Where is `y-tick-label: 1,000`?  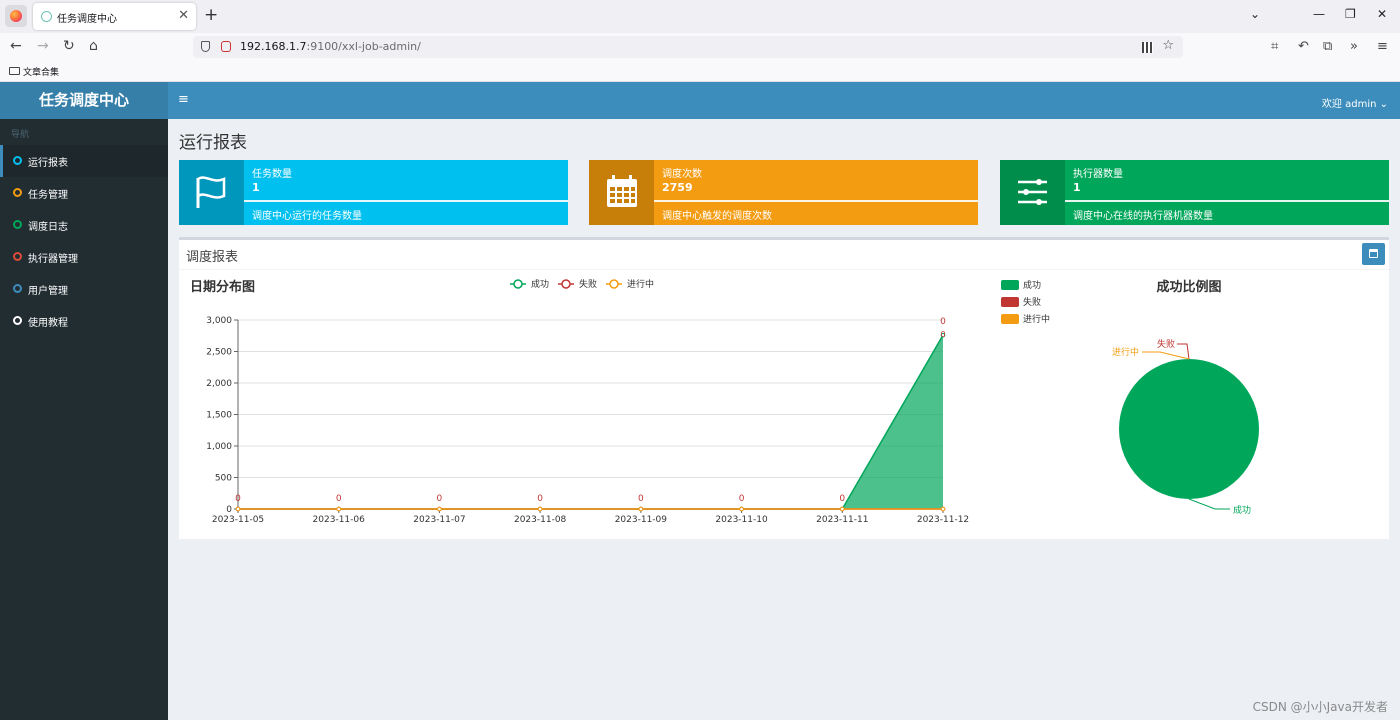
y-tick-label: 1,000 is located at coordinates (219, 447).